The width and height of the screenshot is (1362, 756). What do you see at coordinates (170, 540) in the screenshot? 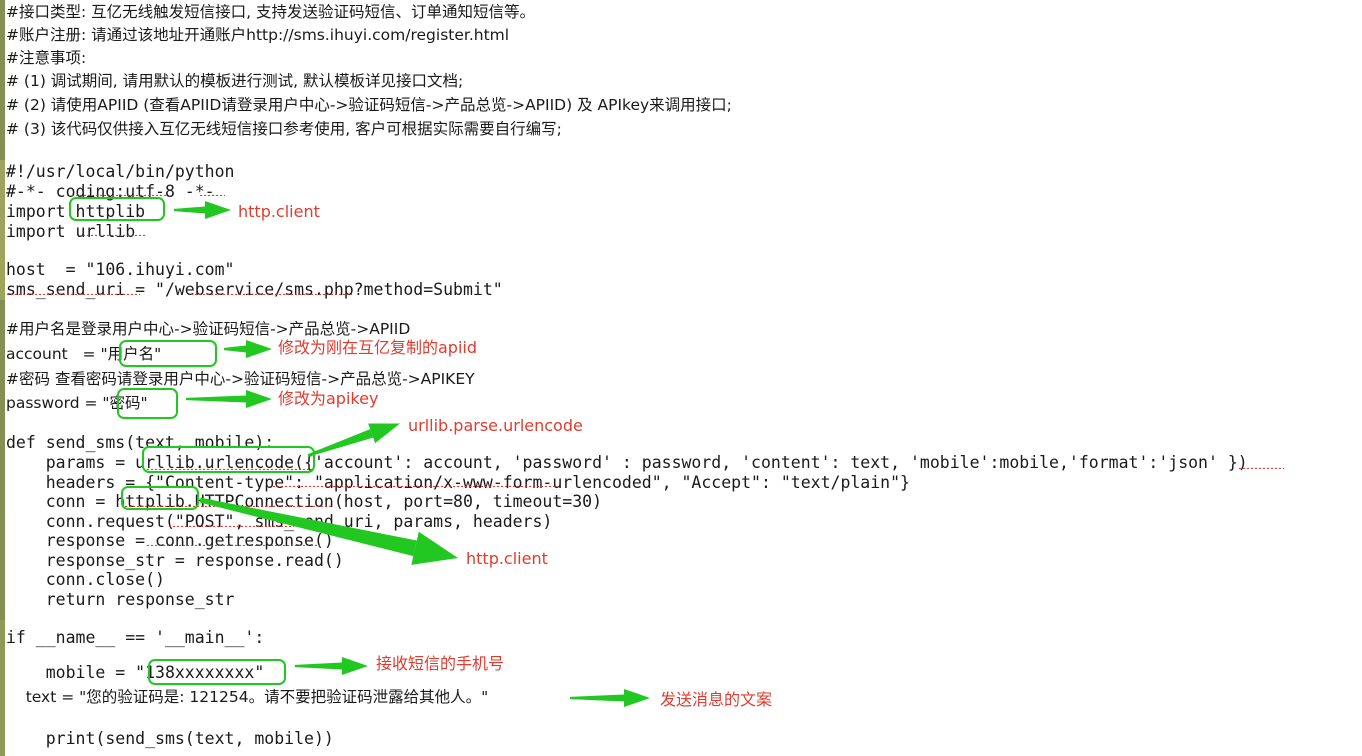
I see `code-line: response = conn.getresponse()` at bounding box center [170, 540].